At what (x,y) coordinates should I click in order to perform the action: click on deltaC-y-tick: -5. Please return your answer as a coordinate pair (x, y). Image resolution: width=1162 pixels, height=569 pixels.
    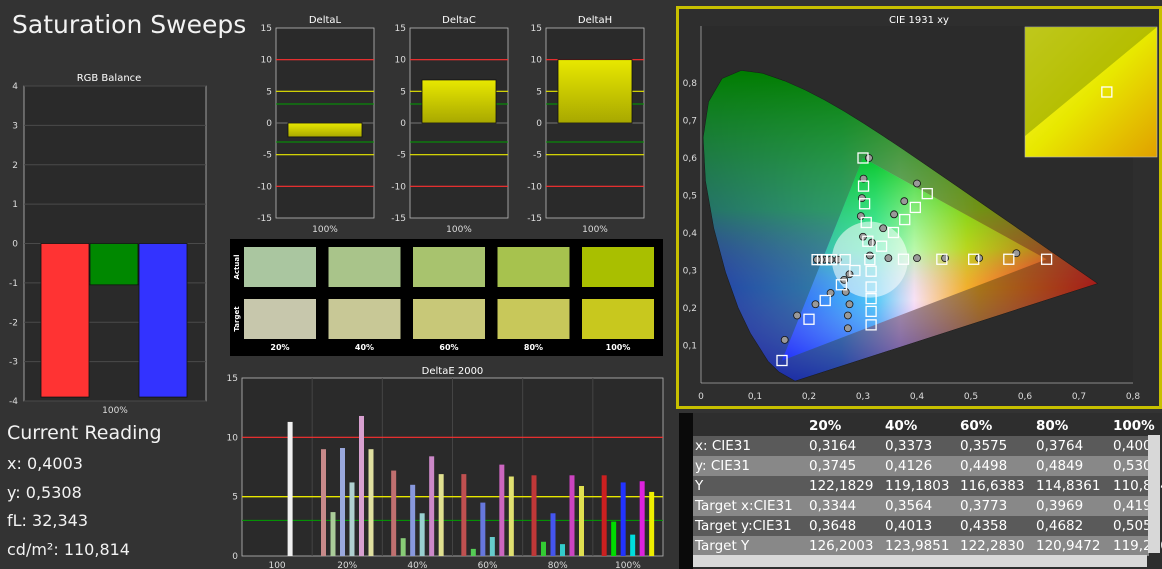
    Looking at the image, I should click on (401, 156).